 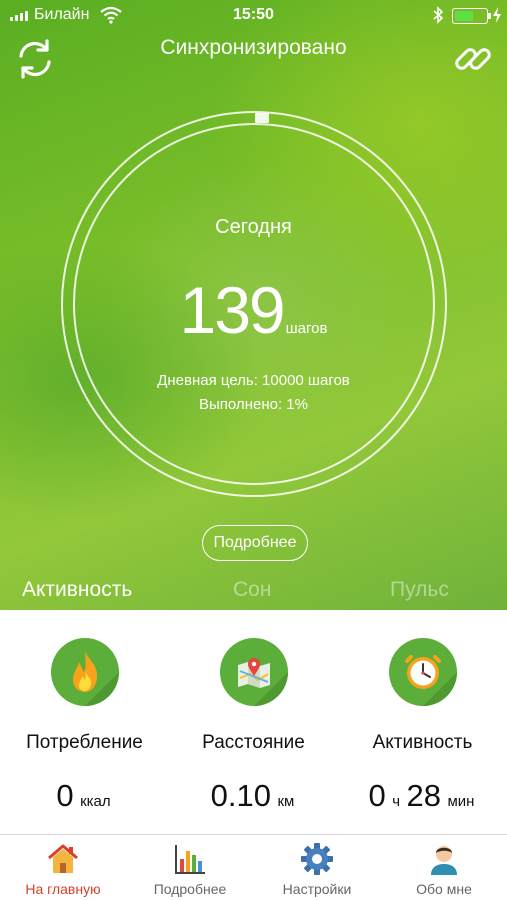 What do you see at coordinates (262, 118) in the screenshot?
I see `progress-marker` at bounding box center [262, 118].